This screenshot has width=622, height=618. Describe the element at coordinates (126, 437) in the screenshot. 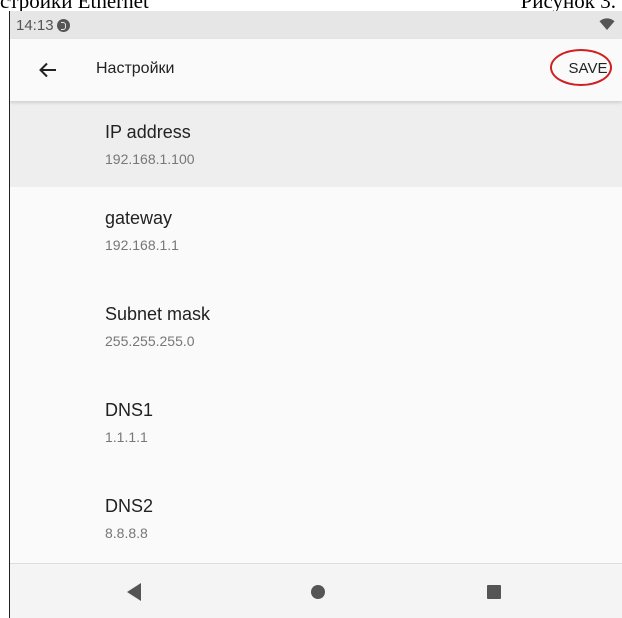

I see `setting-value: 1.1.1.1` at that location.